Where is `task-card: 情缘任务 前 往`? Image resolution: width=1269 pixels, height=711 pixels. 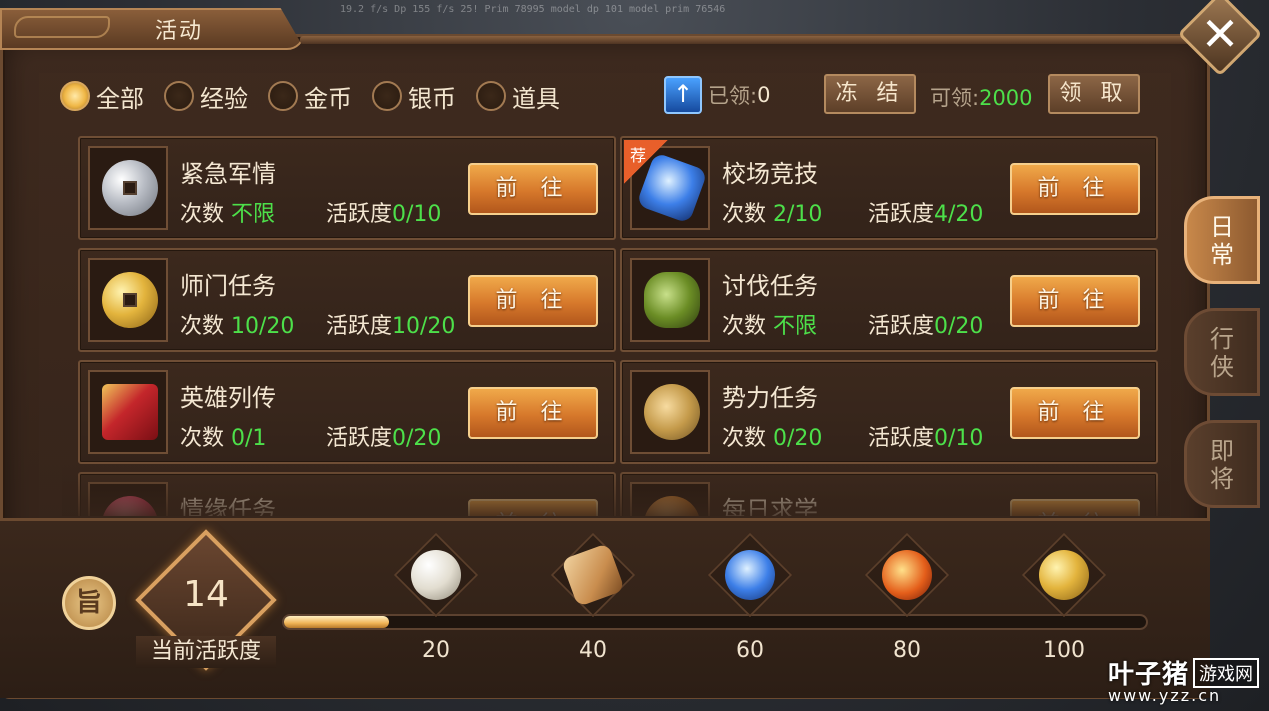 task-card: 情缘任务 前 往 is located at coordinates (347, 494).